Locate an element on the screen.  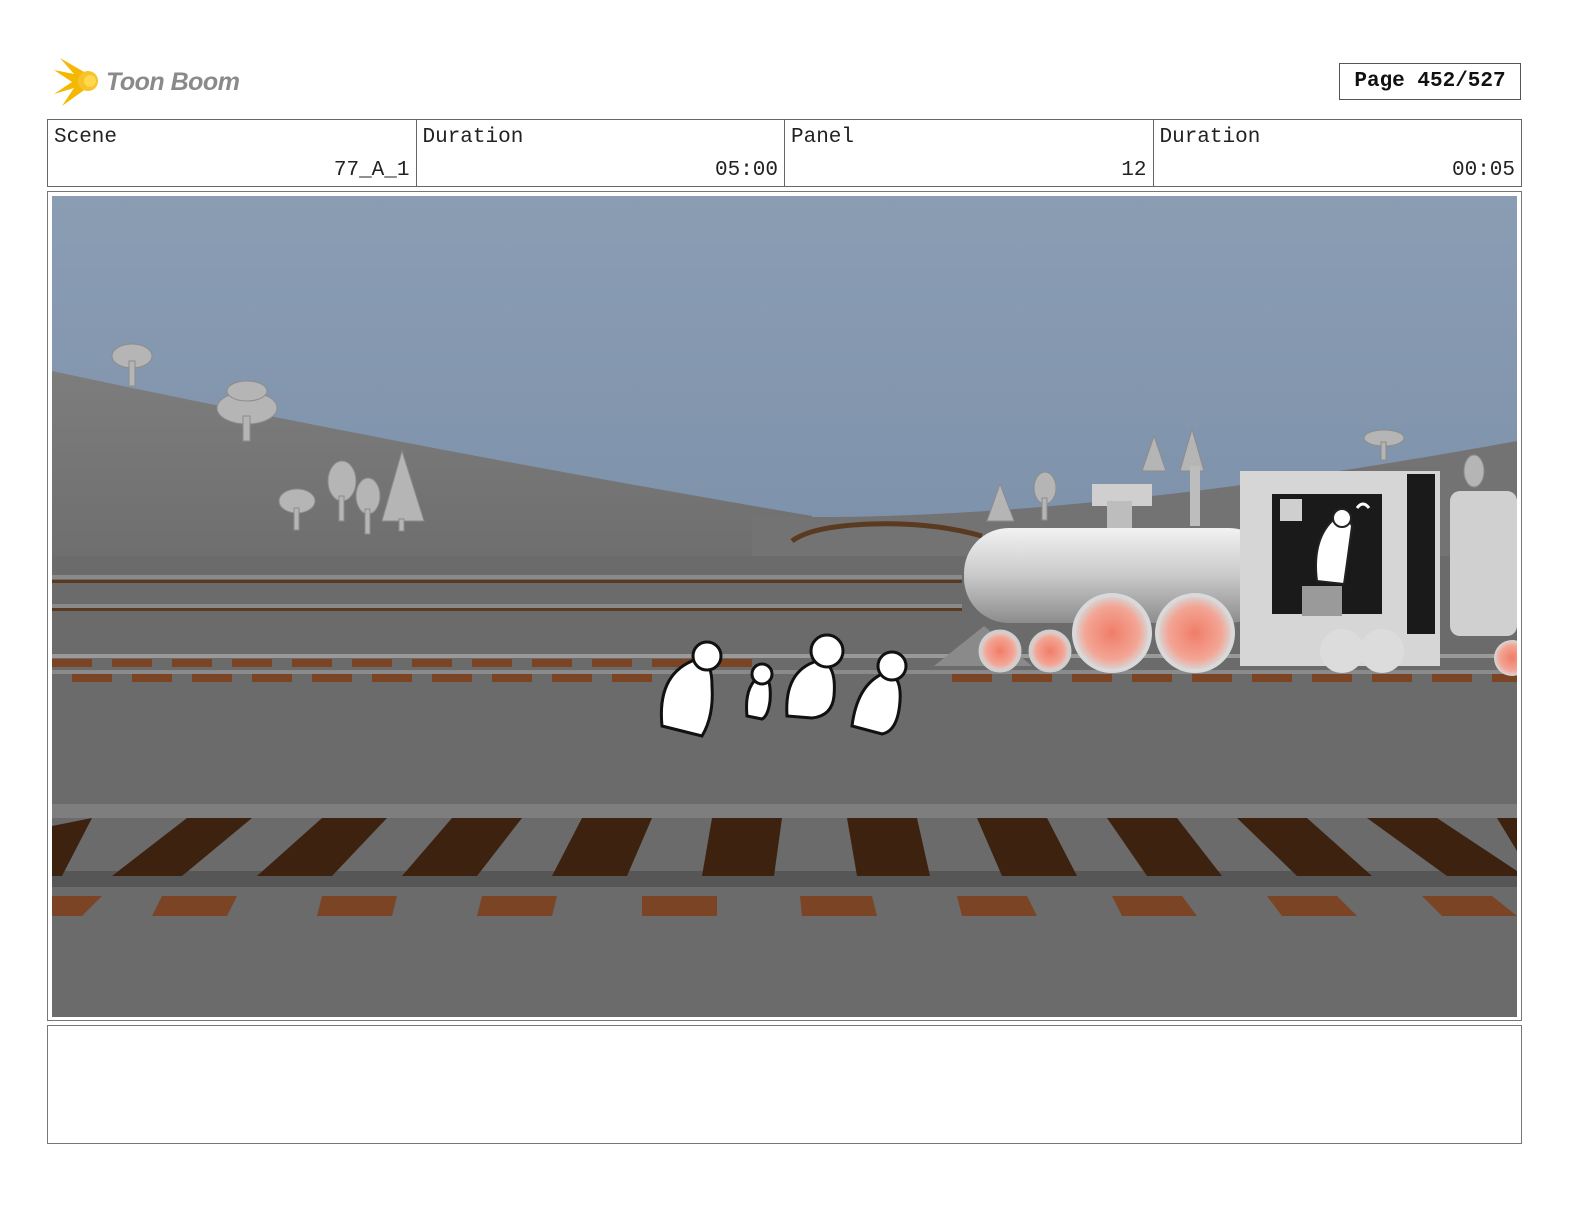
scene-cell: Scene 77_A_1 is located at coordinates (232, 153).